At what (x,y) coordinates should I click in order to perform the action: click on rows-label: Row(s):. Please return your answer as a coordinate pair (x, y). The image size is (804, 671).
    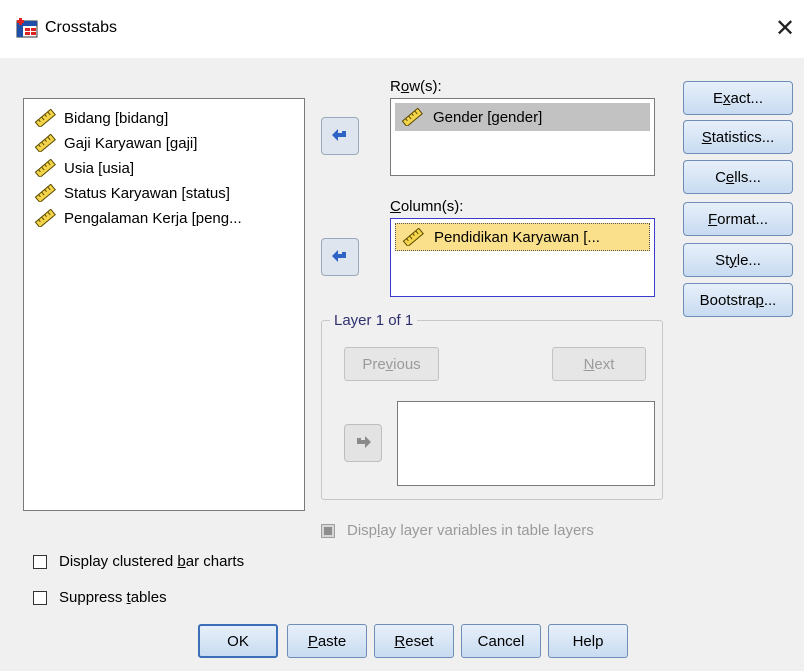
    Looking at the image, I should click on (416, 86).